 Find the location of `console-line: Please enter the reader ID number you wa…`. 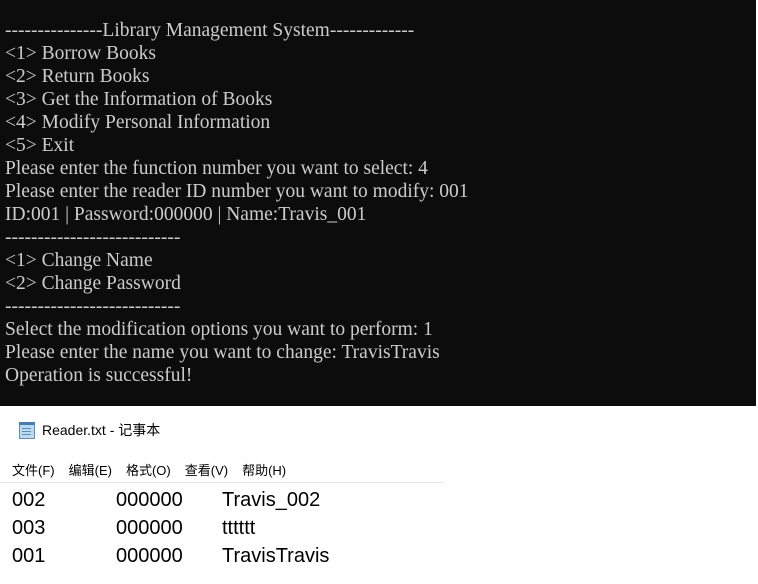

console-line: Please enter the reader ID number you wa… is located at coordinates (237, 191).